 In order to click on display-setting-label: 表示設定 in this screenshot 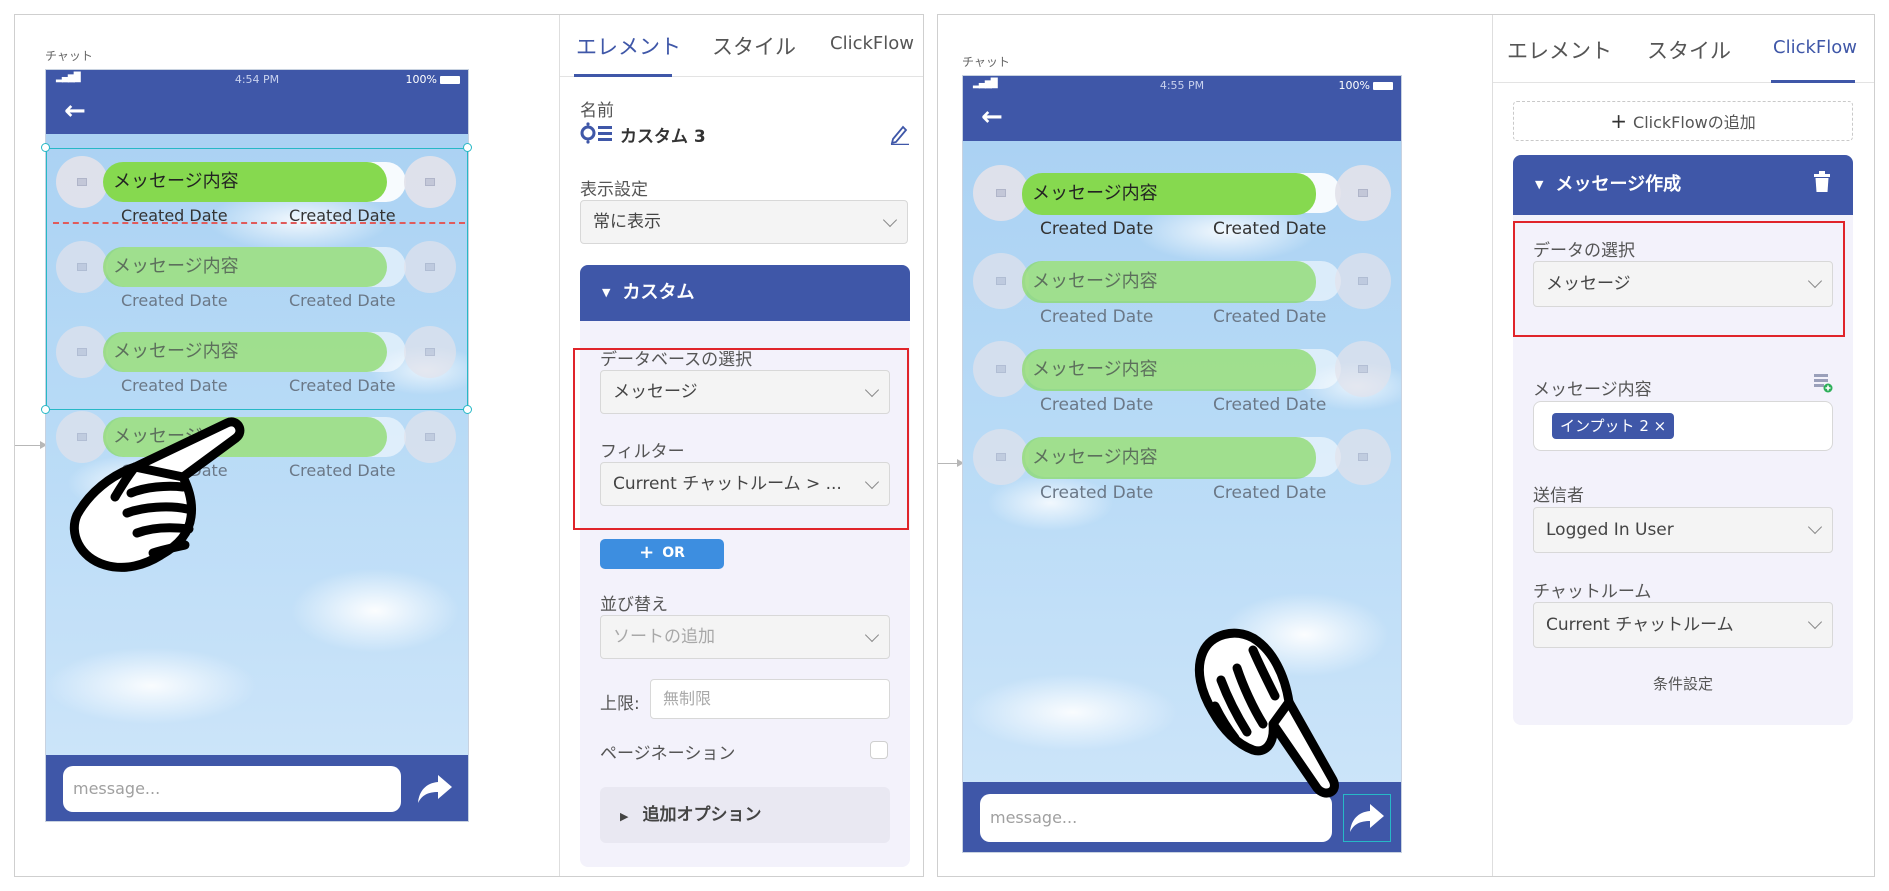, I will do `click(614, 190)`.